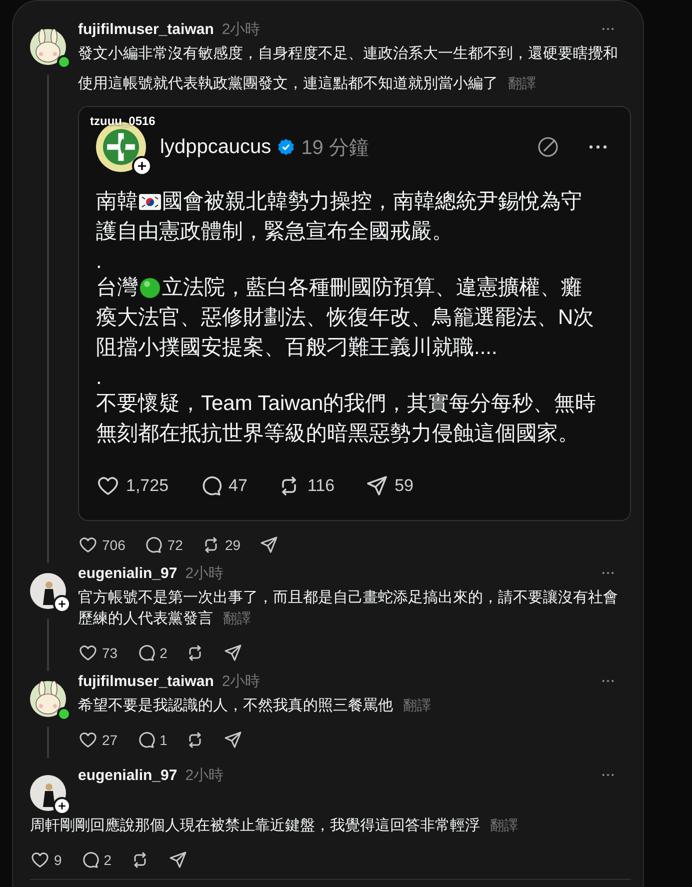 Image resolution: width=692 pixels, height=887 pixels. I want to click on repost-count: 116, so click(321, 486).